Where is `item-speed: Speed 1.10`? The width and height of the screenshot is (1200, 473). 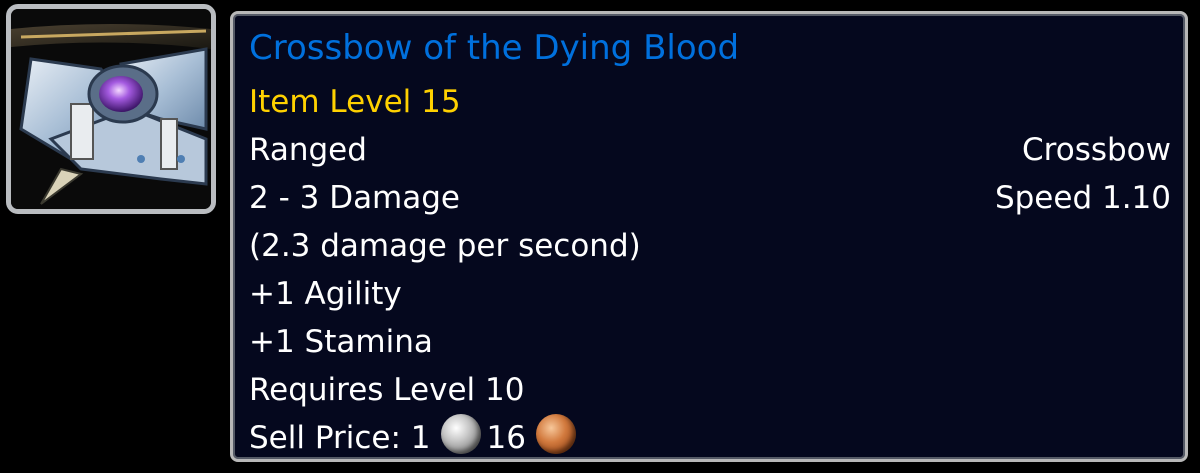 item-speed: Speed 1.10 is located at coordinates (1082, 198).